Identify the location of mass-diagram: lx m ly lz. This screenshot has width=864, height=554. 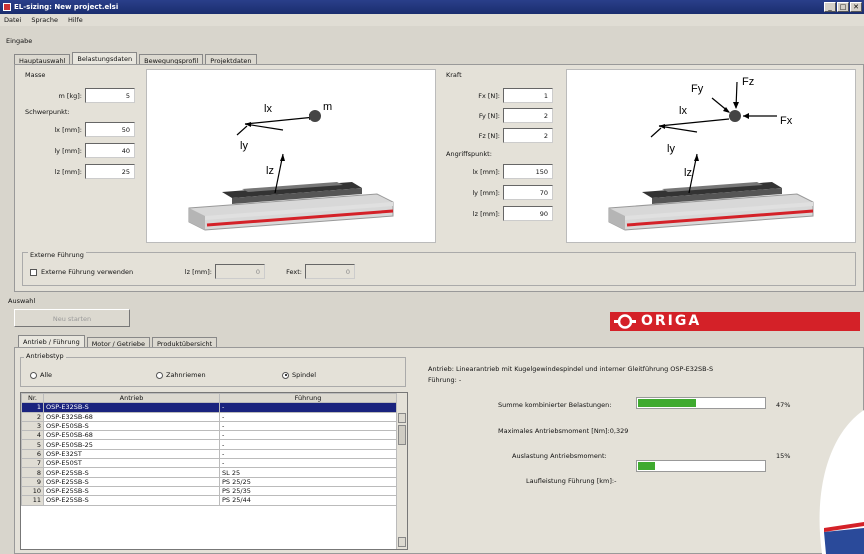
(291, 156).